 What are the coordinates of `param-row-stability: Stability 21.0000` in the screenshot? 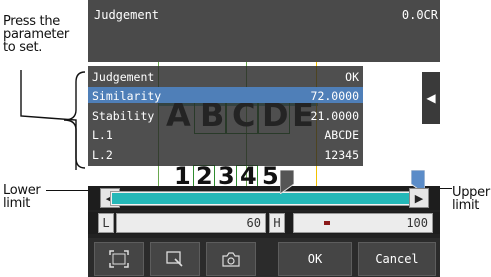 It's located at (225, 115).